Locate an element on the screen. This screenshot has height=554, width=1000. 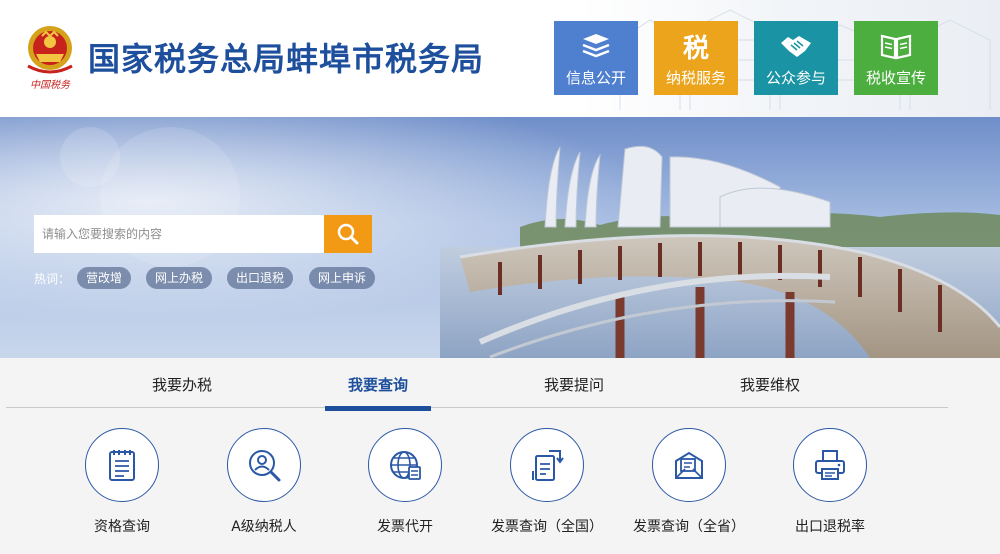
nav-tile-info-disclosure: 信息公开 is located at coordinates (596, 58).